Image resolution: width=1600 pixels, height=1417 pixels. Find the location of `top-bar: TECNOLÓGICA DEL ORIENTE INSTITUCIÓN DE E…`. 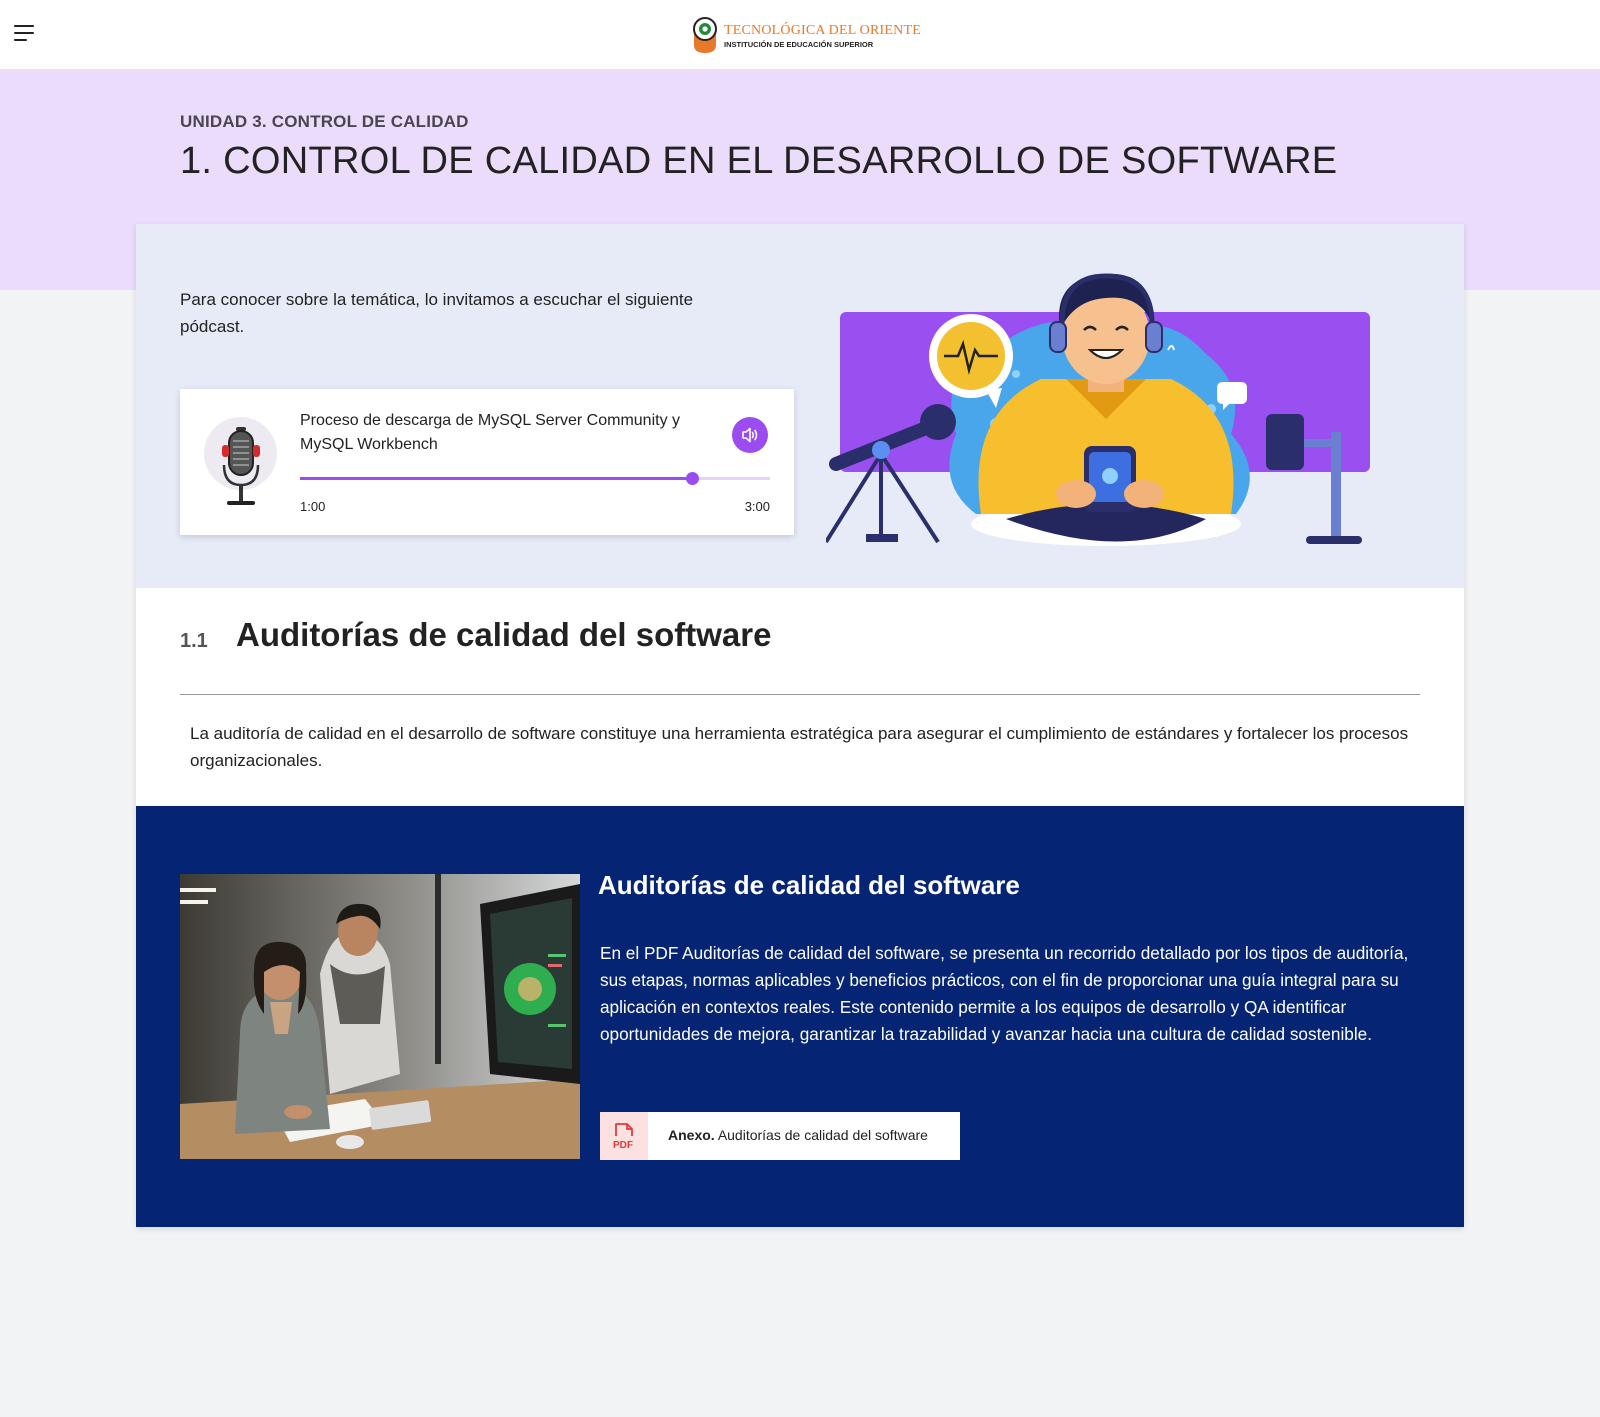

top-bar: TECNOLÓGICA DEL ORIENTE INSTITUCIÓN DE E… is located at coordinates (800, 35).